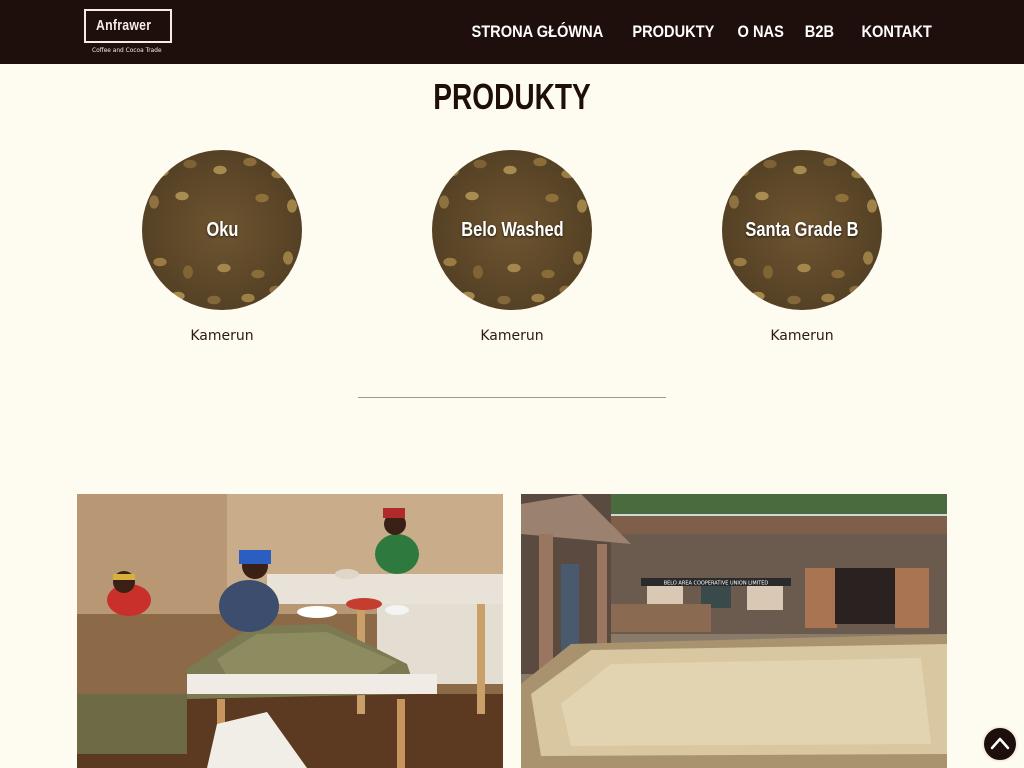 This screenshot has width=1024, height=768. What do you see at coordinates (897, 32) in the screenshot?
I see `nav-contact: KONTAKT` at bounding box center [897, 32].